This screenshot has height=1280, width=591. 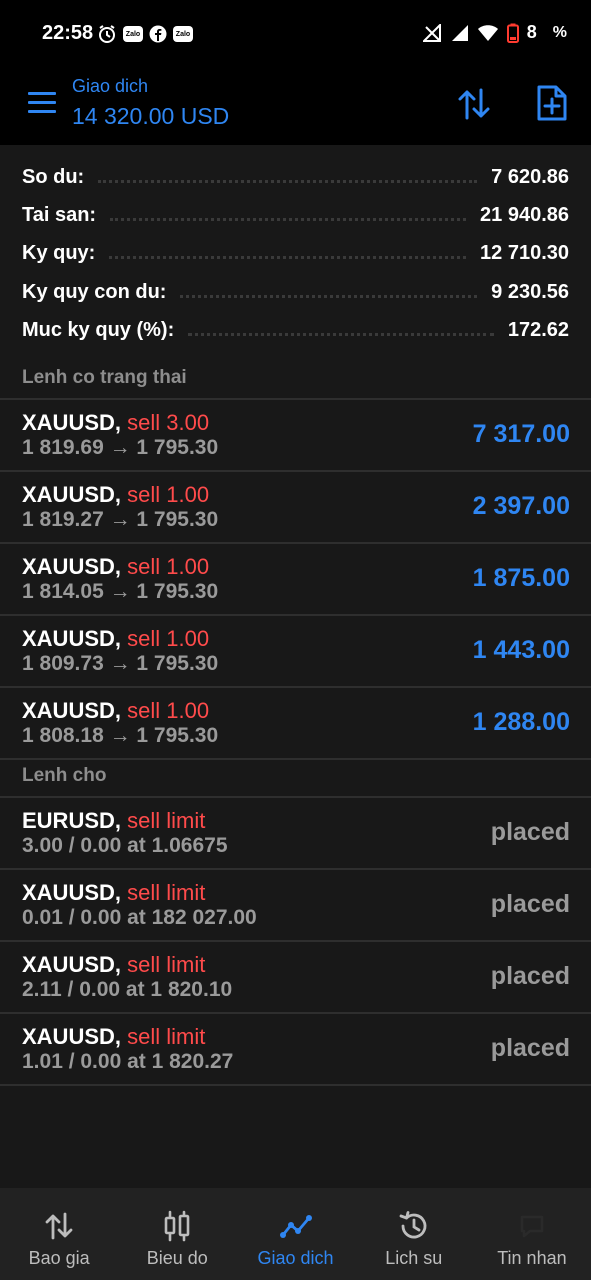 I want to click on nav-trade: Giao dich, so click(x=295, y=1234).